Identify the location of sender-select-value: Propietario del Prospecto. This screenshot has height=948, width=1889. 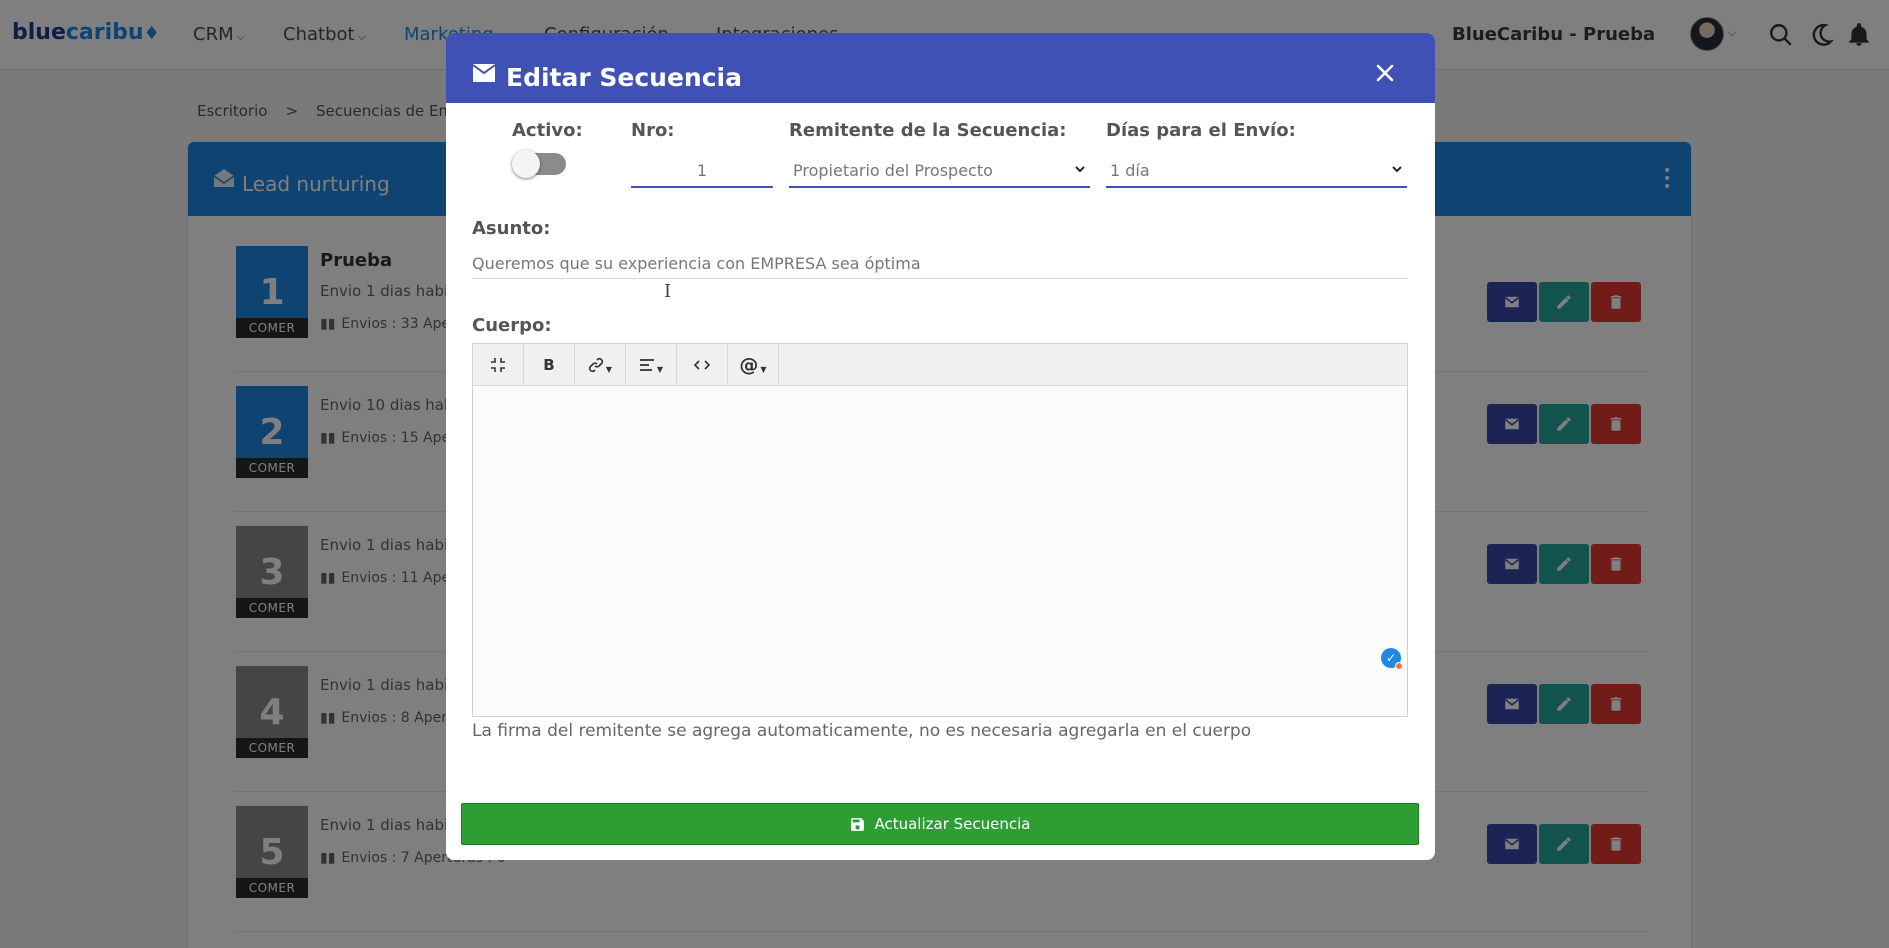
(893, 170).